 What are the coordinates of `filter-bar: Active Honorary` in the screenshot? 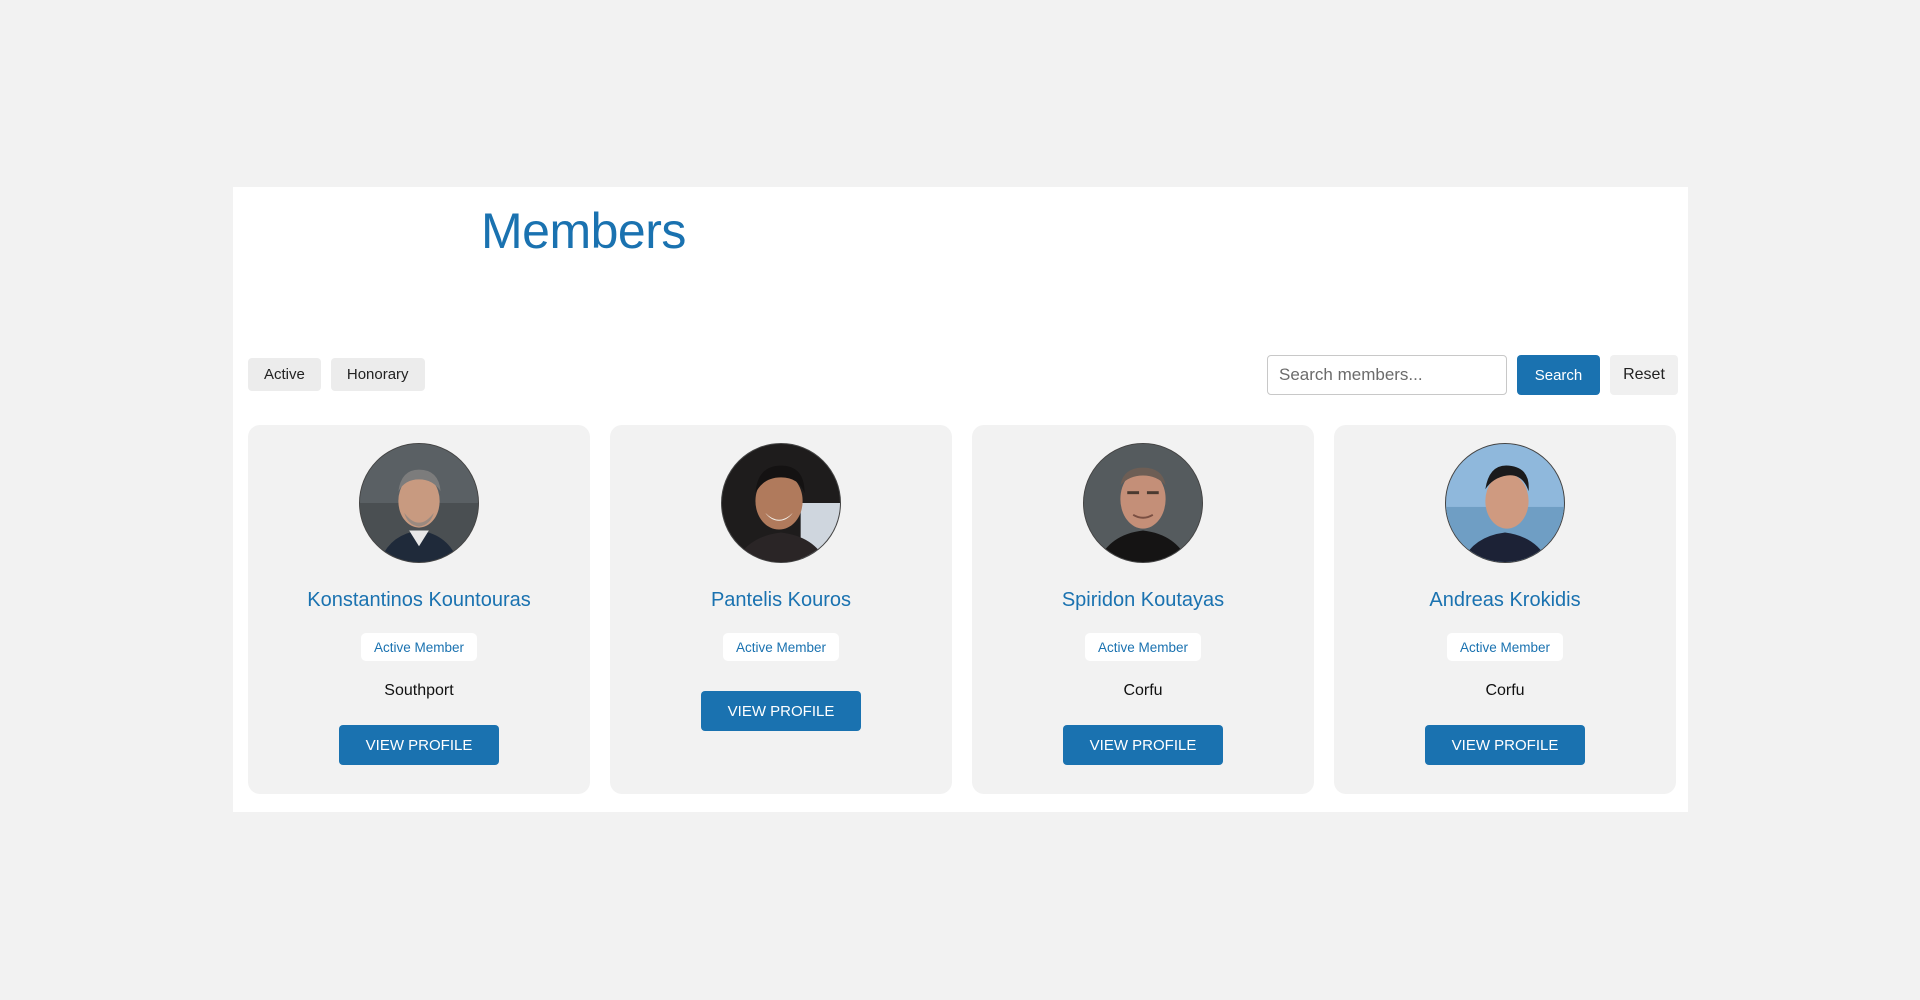 It's located at (336, 374).